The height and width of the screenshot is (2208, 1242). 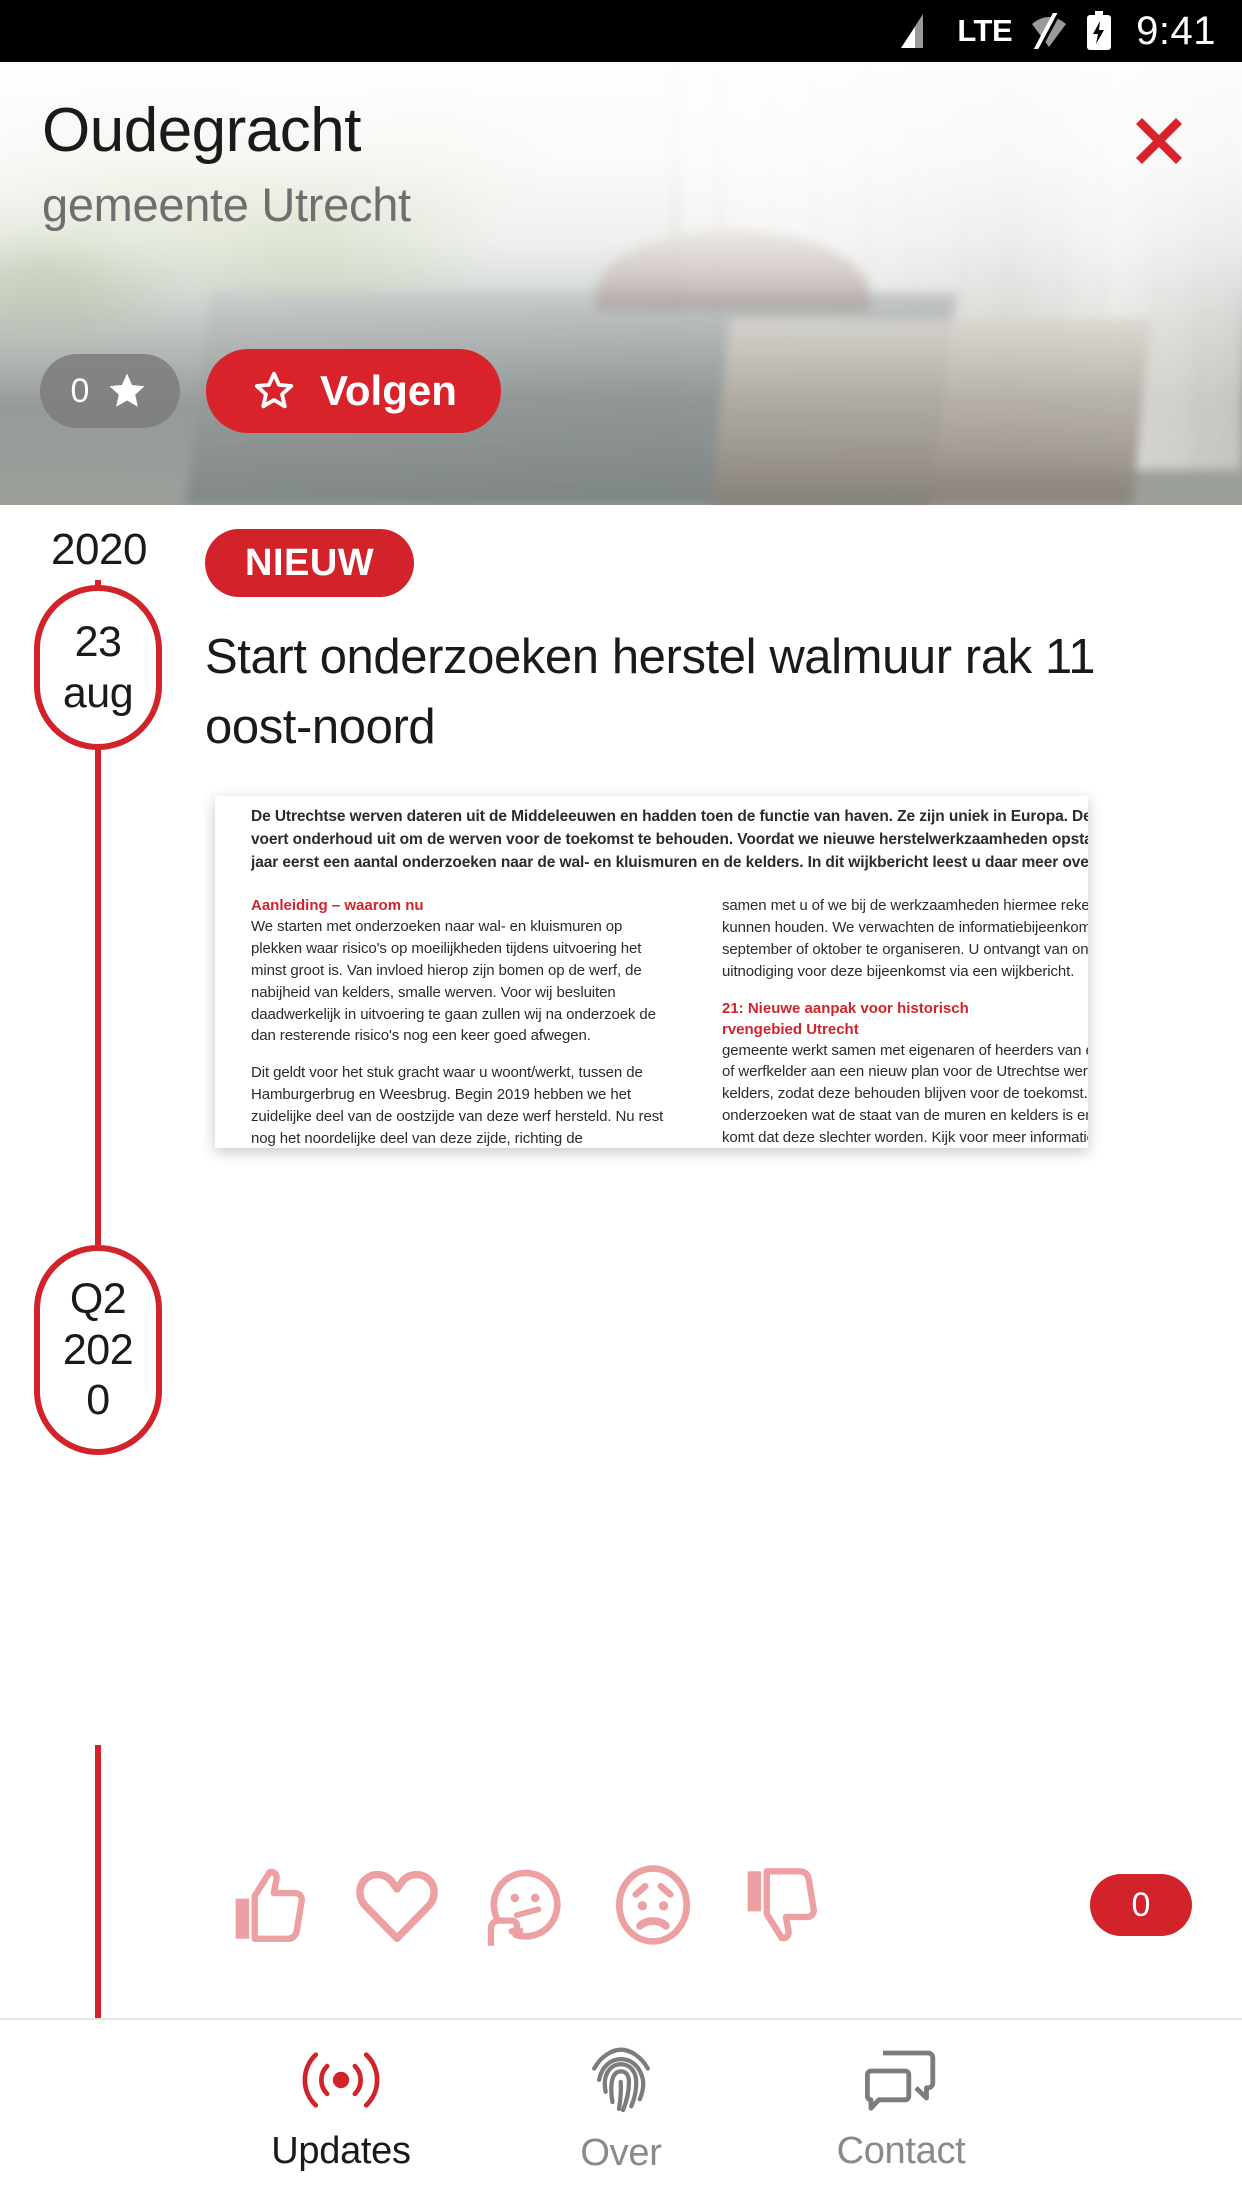 I want to click on document-heading: 21: Nieuwe aanpak voor historisch, so click(x=845, y=1008).